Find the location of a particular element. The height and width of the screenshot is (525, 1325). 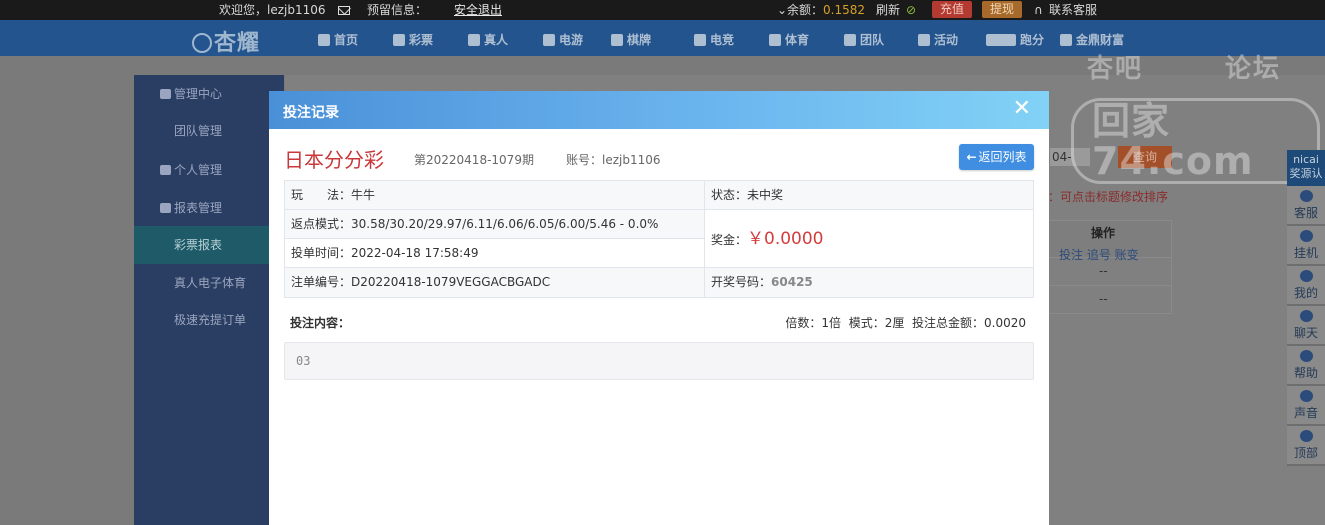

bet-content-box: 03 is located at coordinates (659, 361).